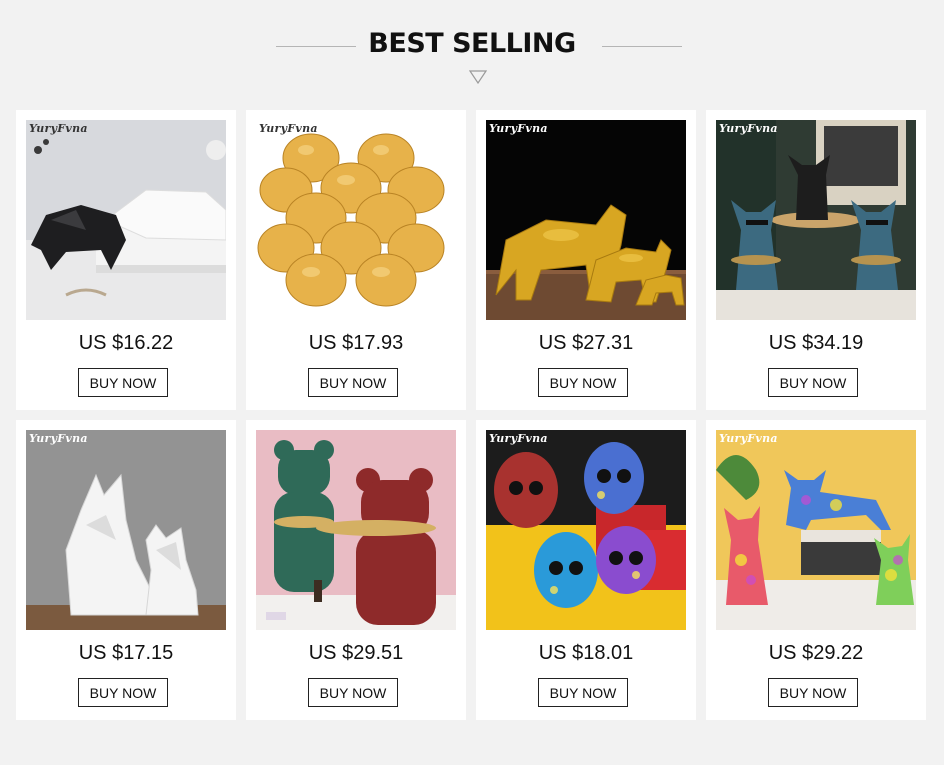 Image resolution: width=944 pixels, height=765 pixels. I want to click on product-price: US $27.31, so click(586, 343).